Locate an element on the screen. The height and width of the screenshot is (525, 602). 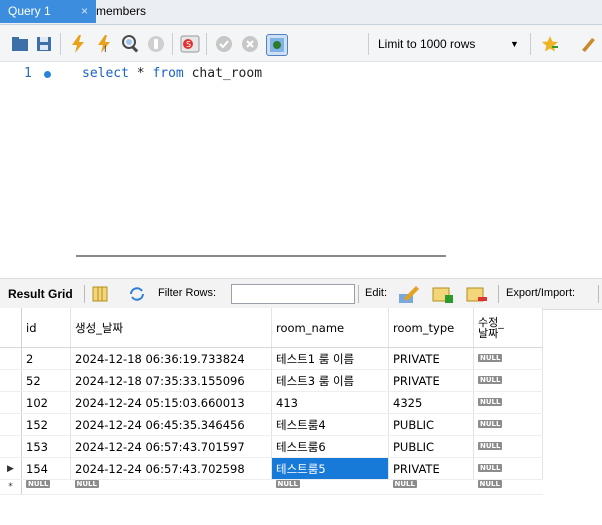
cell-id: 154 is located at coordinates (46, 468).